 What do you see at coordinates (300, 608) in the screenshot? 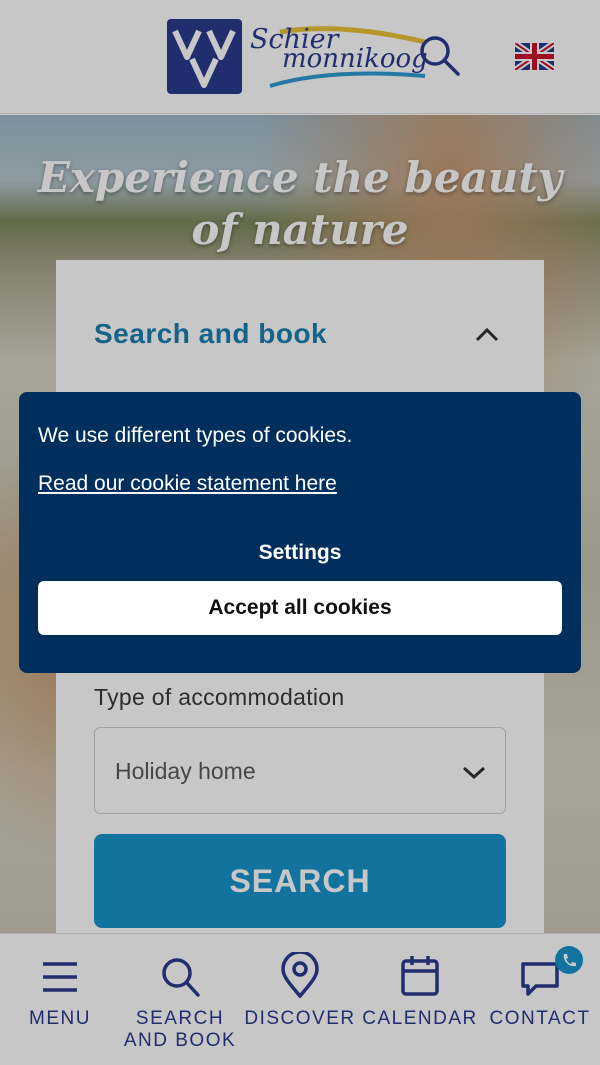
I see `accept-cookies-button: Accept all cookies` at bounding box center [300, 608].